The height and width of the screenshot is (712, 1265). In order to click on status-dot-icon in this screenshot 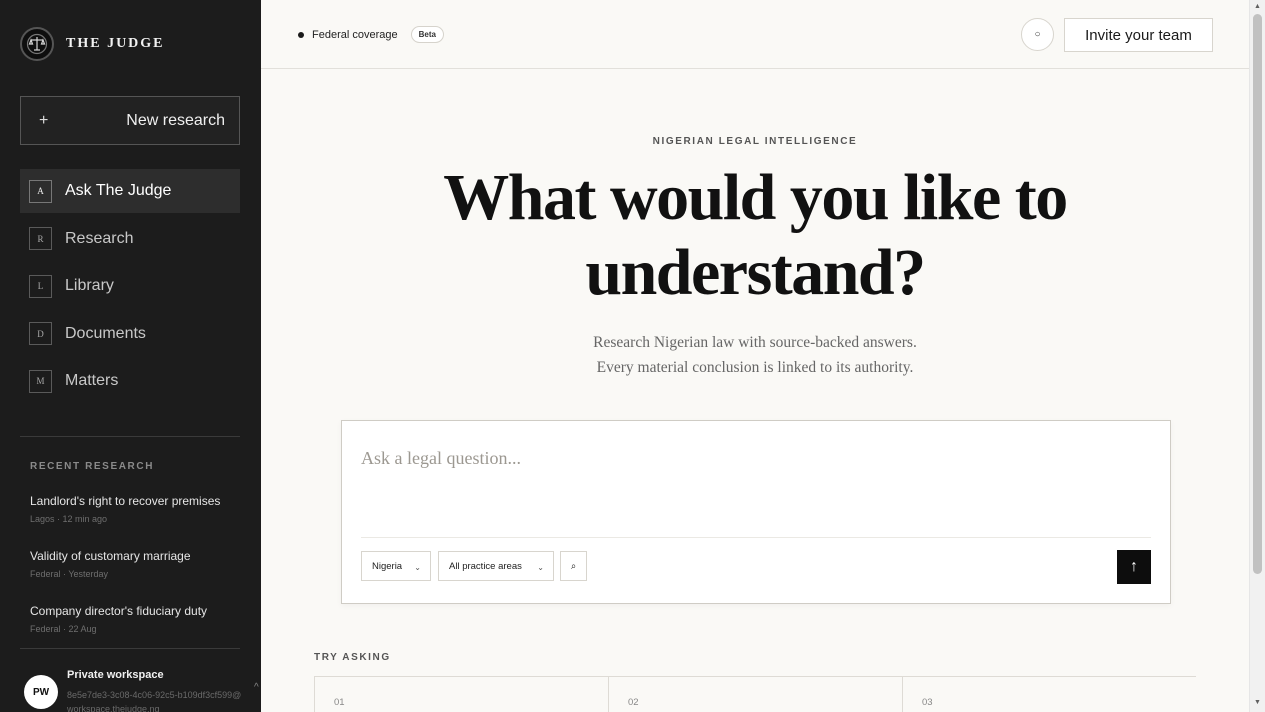, I will do `click(301, 34)`.